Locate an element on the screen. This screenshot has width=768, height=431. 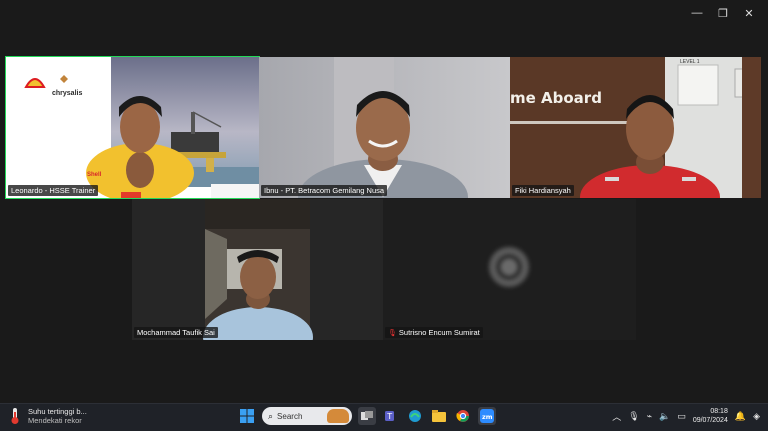
participant-name-tag: Ibnu - PT. Betracom Gemilang Nusa is located at coordinates (324, 190).